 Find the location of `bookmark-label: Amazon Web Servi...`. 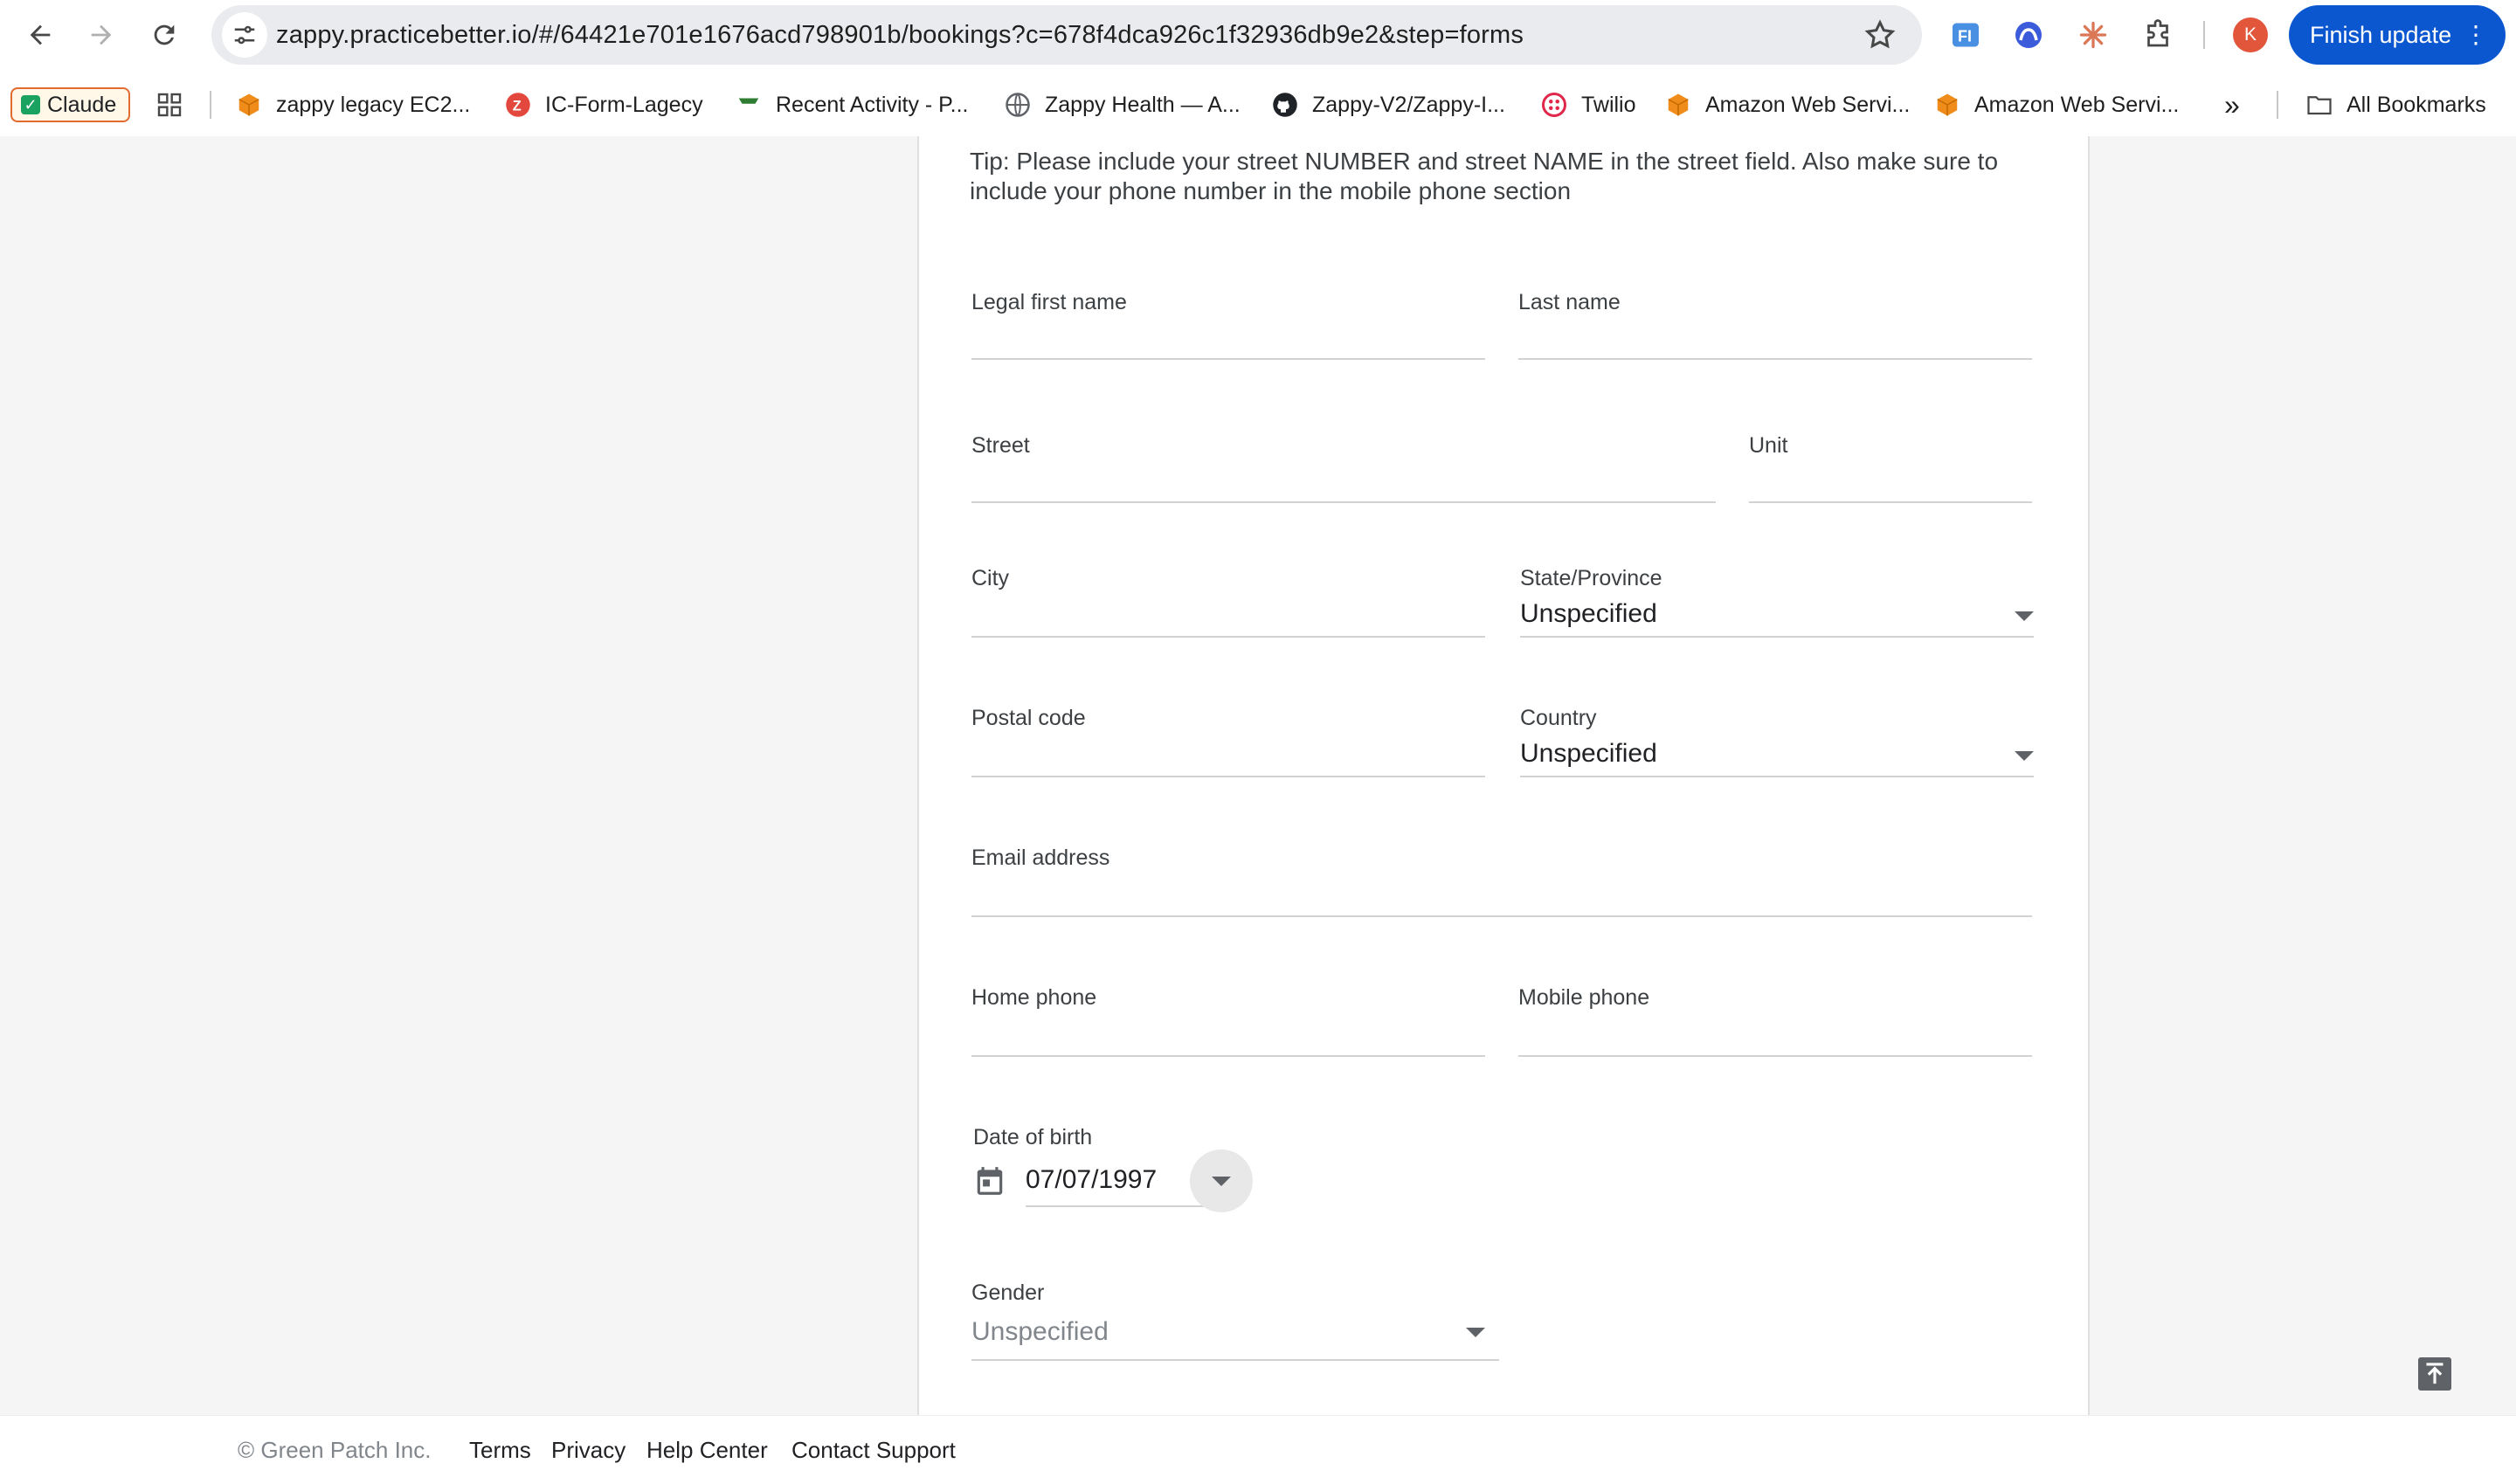

bookmark-label: Amazon Web Servi... is located at coordinates (1808, 104).